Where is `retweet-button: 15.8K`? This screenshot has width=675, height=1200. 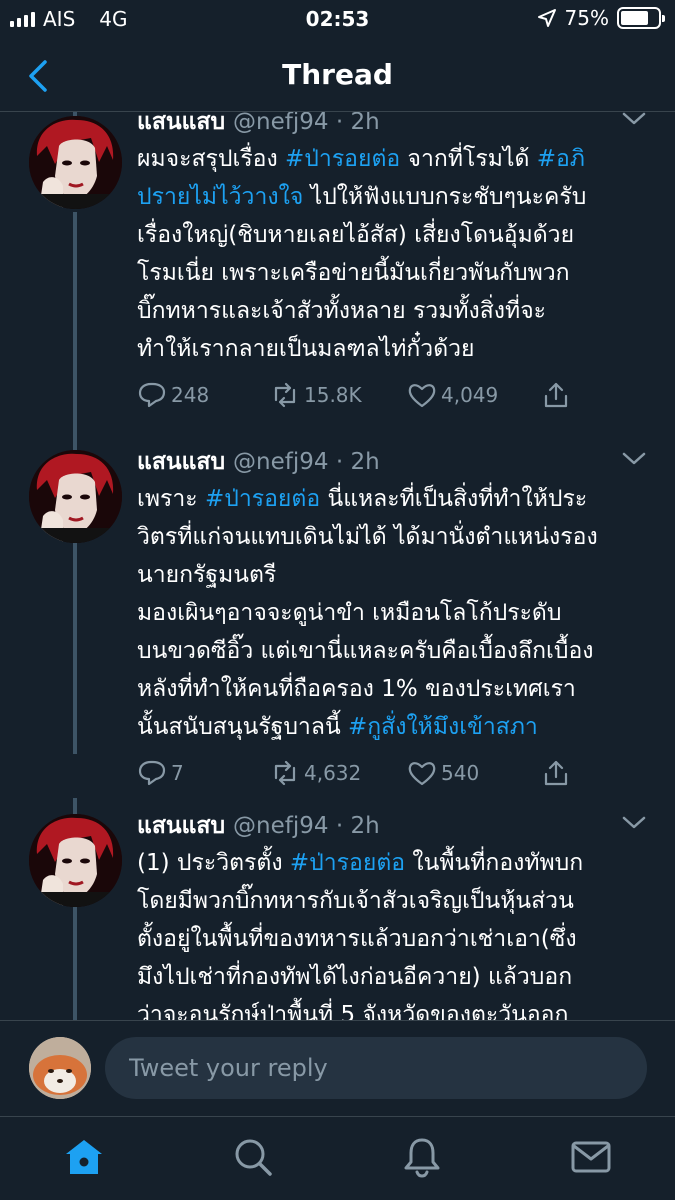
retweet-button: 15.8K is located at coordinates (316, 395).